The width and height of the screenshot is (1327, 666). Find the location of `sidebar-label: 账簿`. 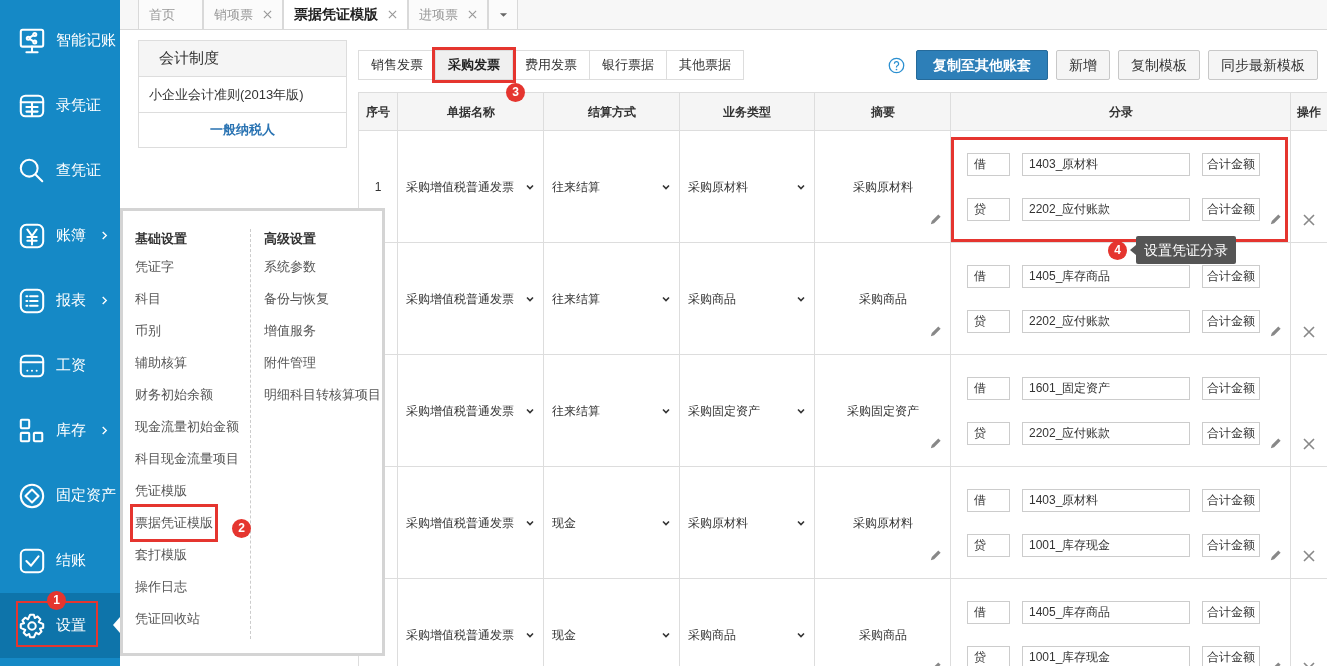

sidebar-label: 账簿 is located at coordinates (71, 235).